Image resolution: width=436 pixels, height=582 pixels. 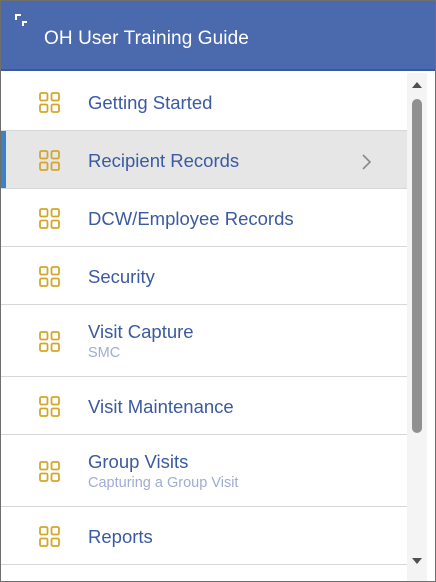 I want to click on menu-item-label: Security, so click(x=121, y=276).